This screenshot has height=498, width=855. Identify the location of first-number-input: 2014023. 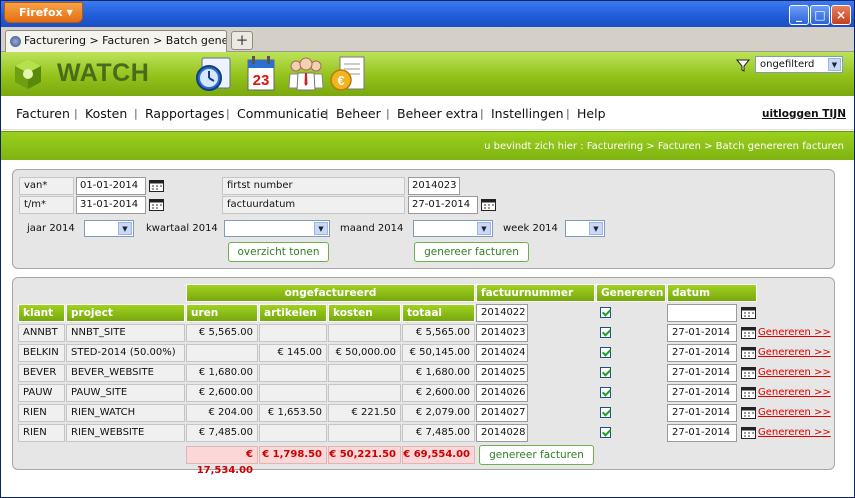
(434, 186).